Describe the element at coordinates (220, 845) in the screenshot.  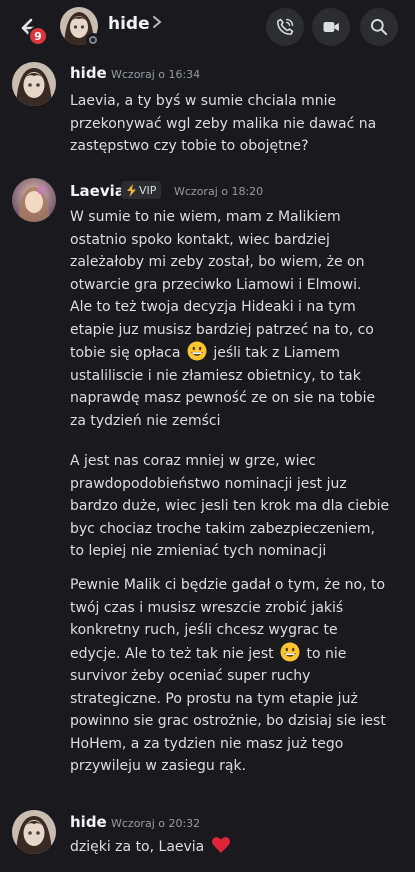
I see `red-heart-emoji` at that location.